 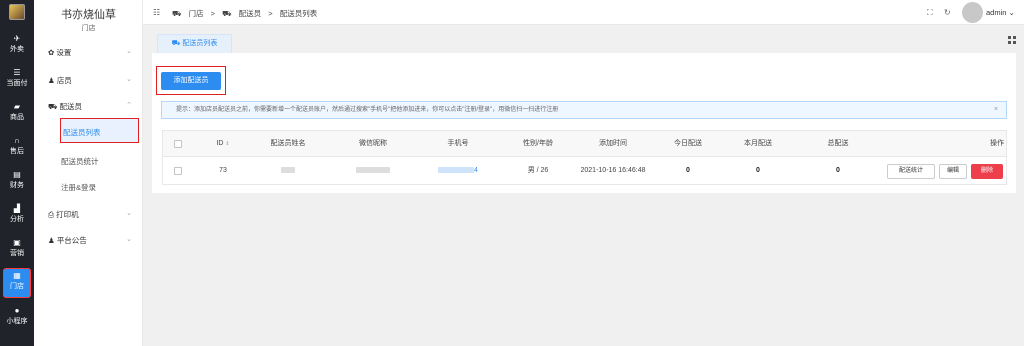 What do you see at coordinates (52, 240) in the screenshot?
I see `announcement-icon: ♟` at bounding box center [52, 240].